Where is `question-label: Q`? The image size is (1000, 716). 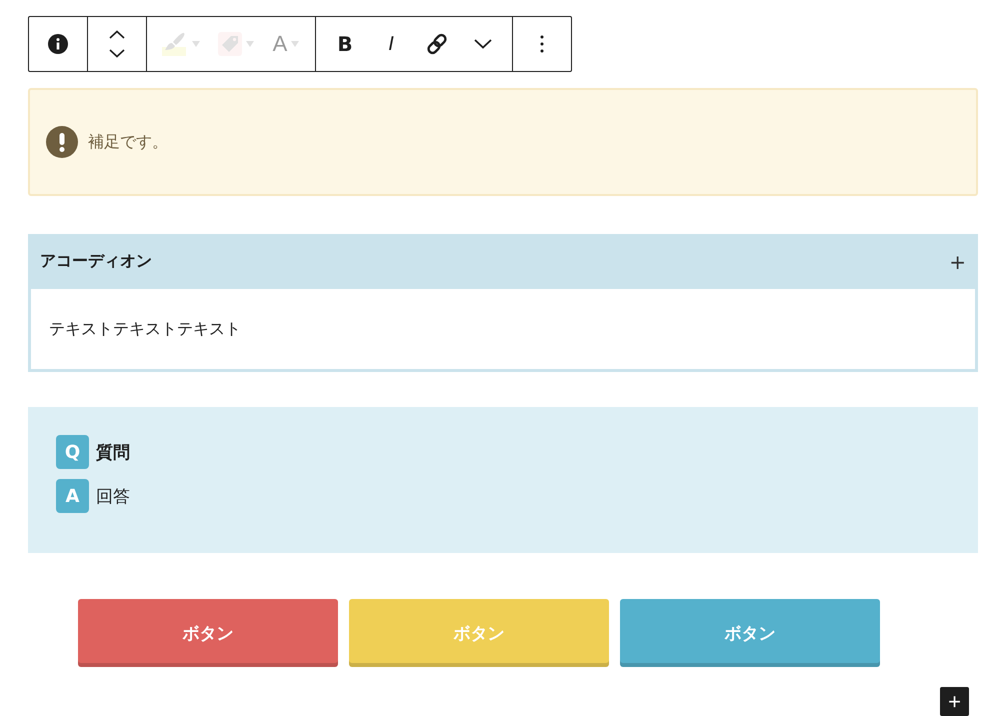 question-label: Q is located at coordinates (72, 452).